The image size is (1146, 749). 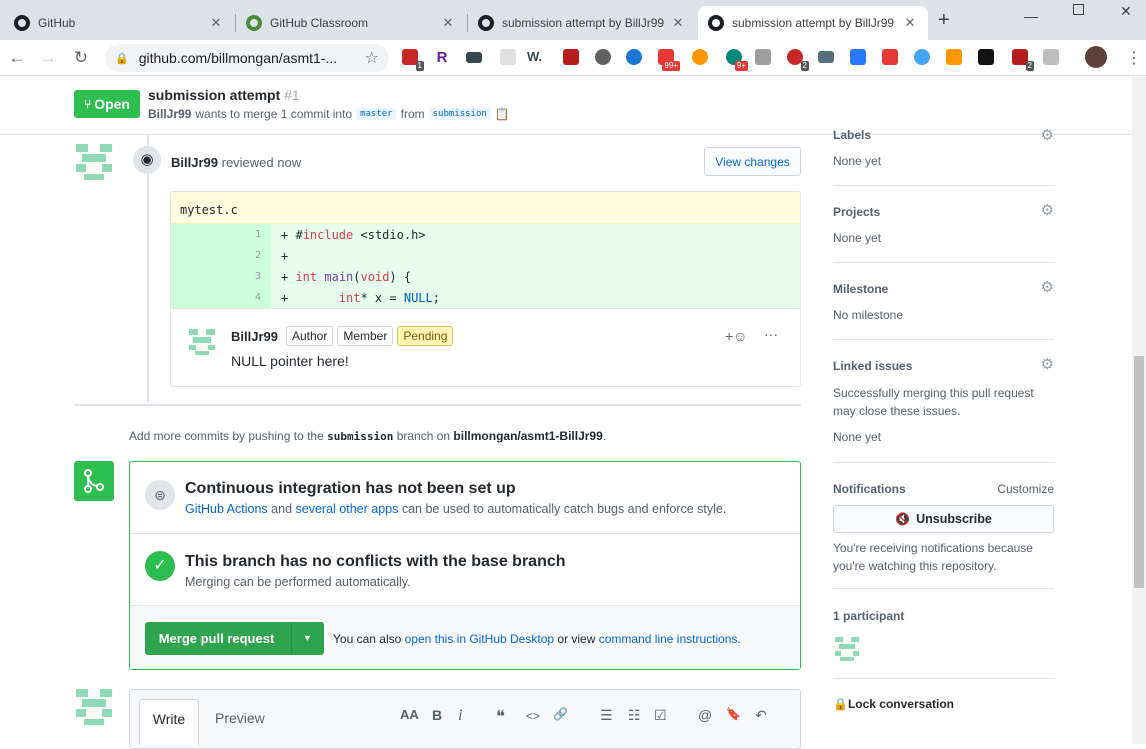 I want to click on new-tab-button: +, so click(x=944, y=20).